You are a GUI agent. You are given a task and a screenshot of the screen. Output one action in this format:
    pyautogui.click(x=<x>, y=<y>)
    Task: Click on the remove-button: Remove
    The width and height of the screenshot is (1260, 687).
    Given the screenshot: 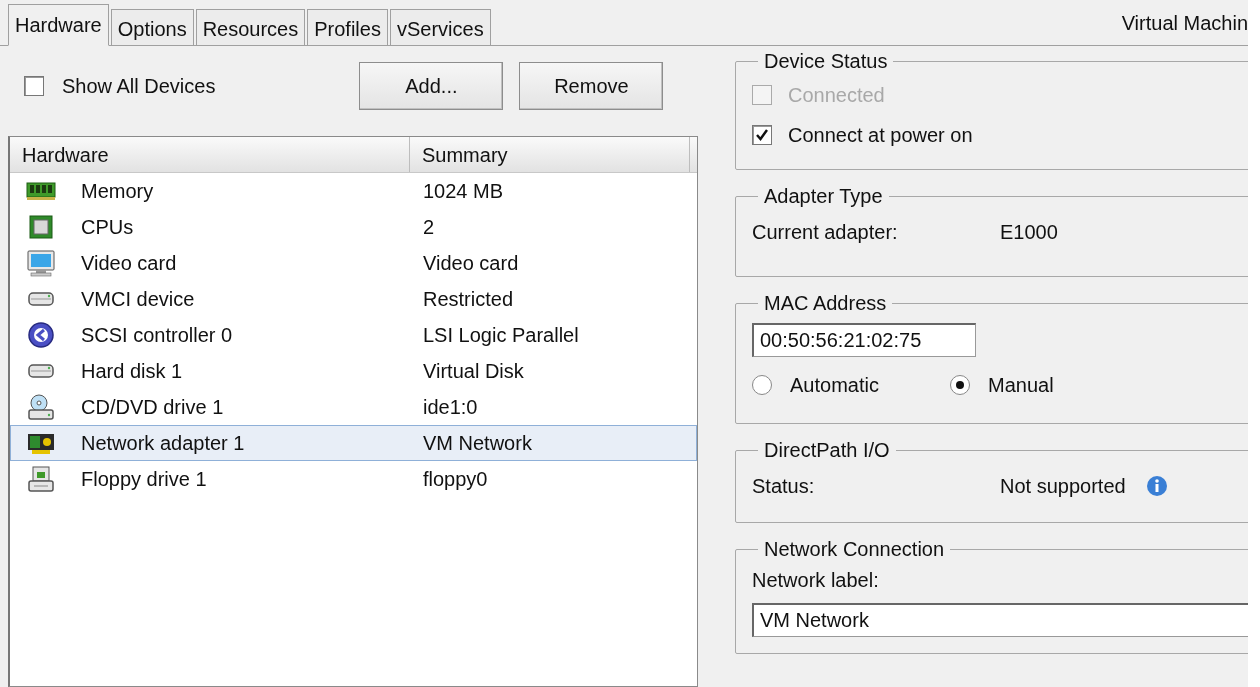 What is the action you would take?
    pyautogui.click(x=591, y=86)
    